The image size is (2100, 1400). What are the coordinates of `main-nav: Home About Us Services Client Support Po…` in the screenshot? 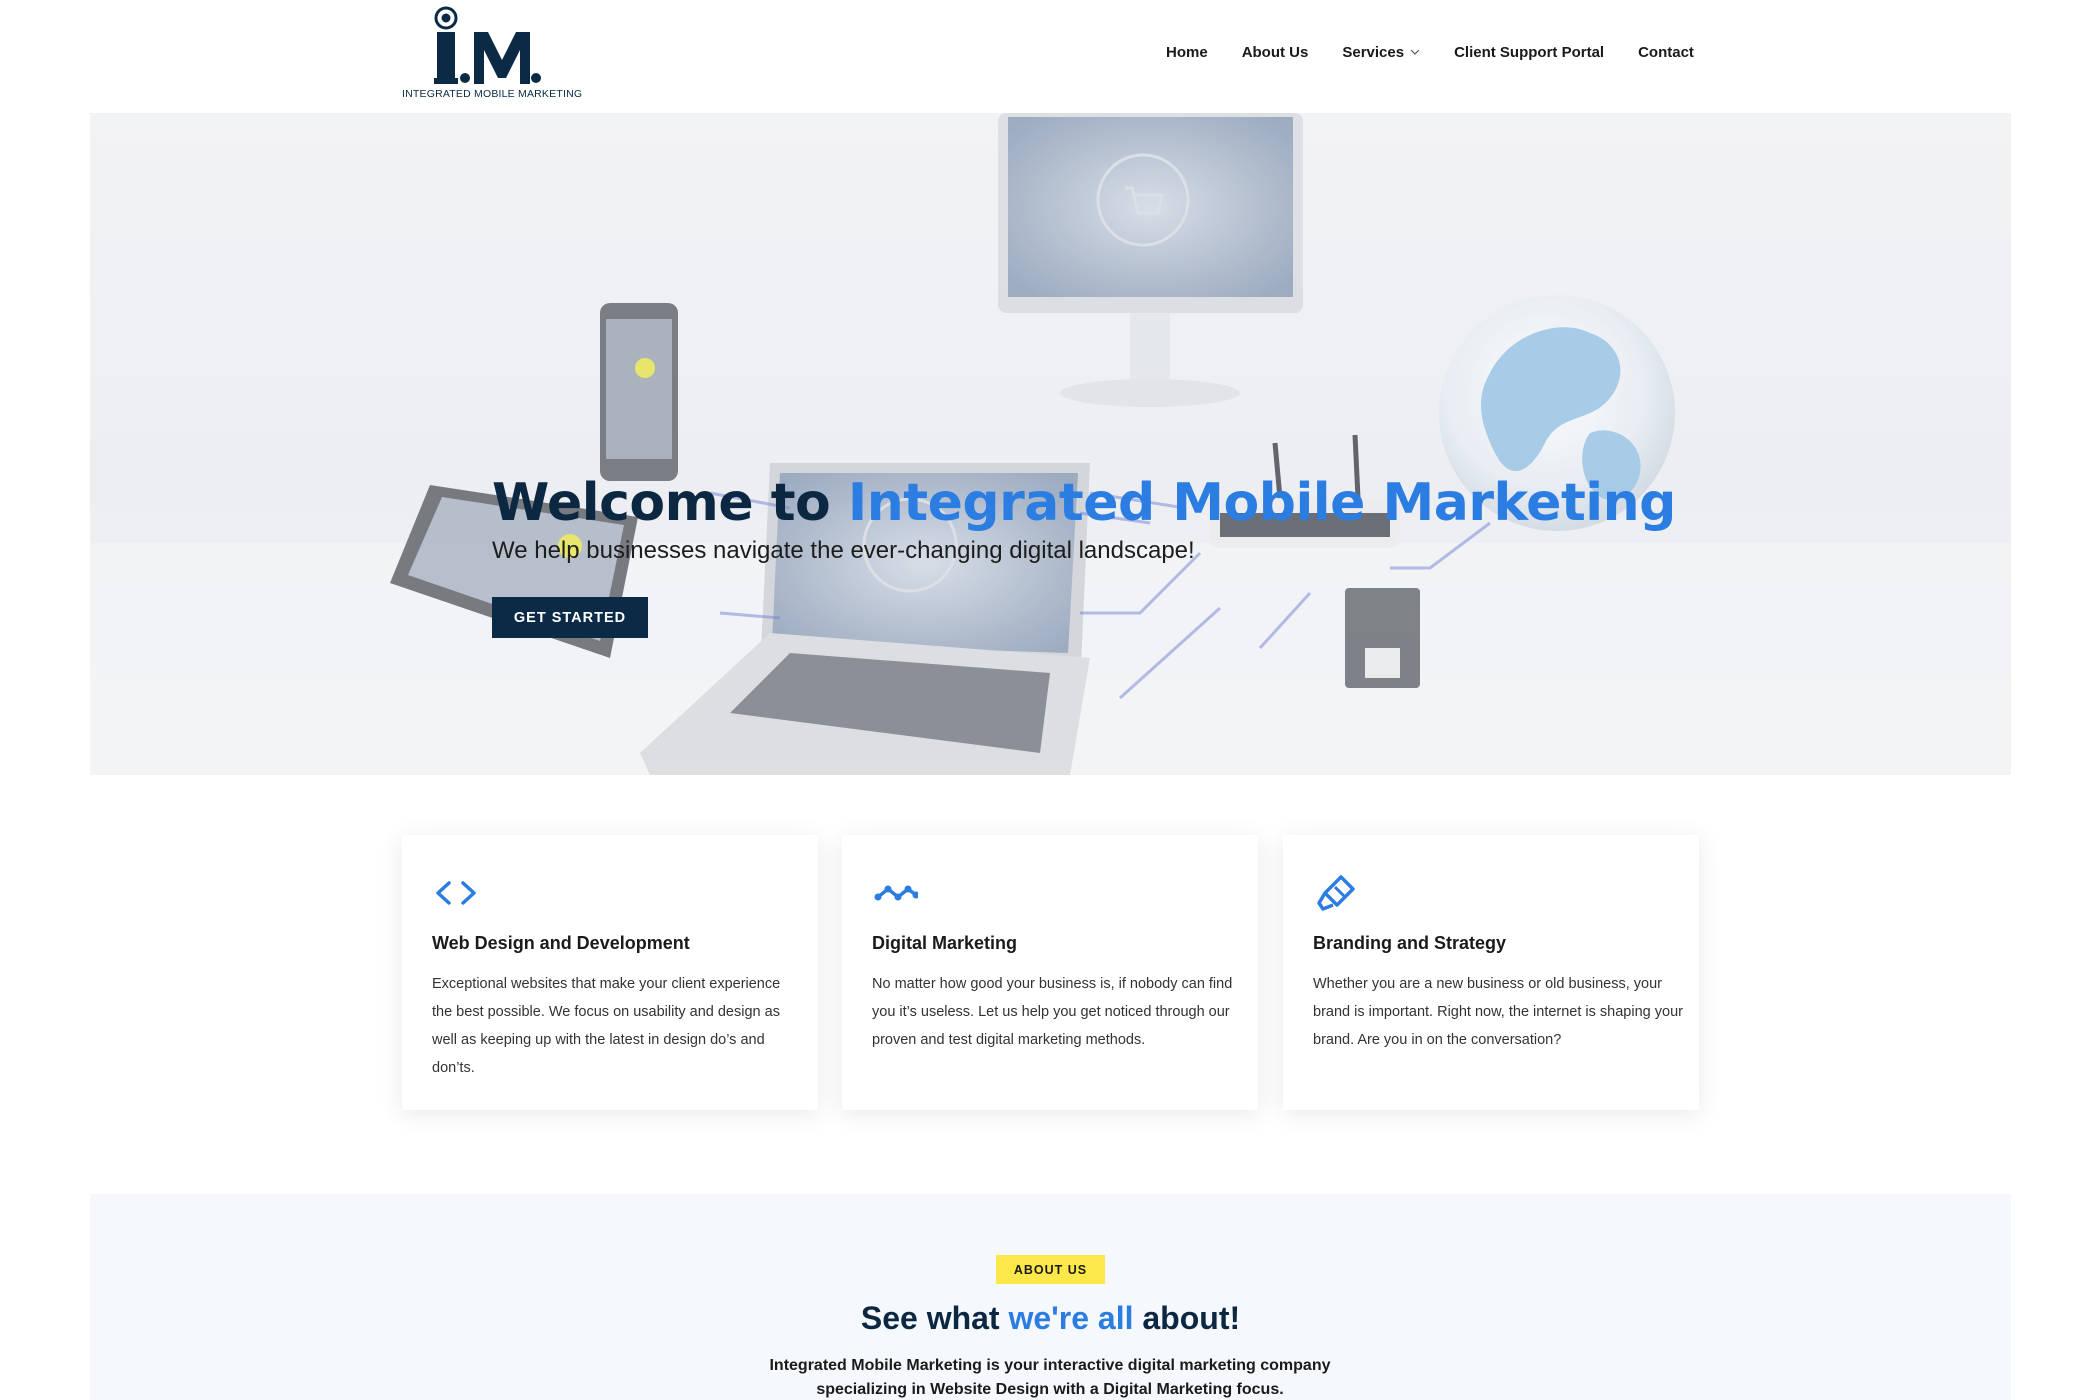 It's located at (1430, 52).